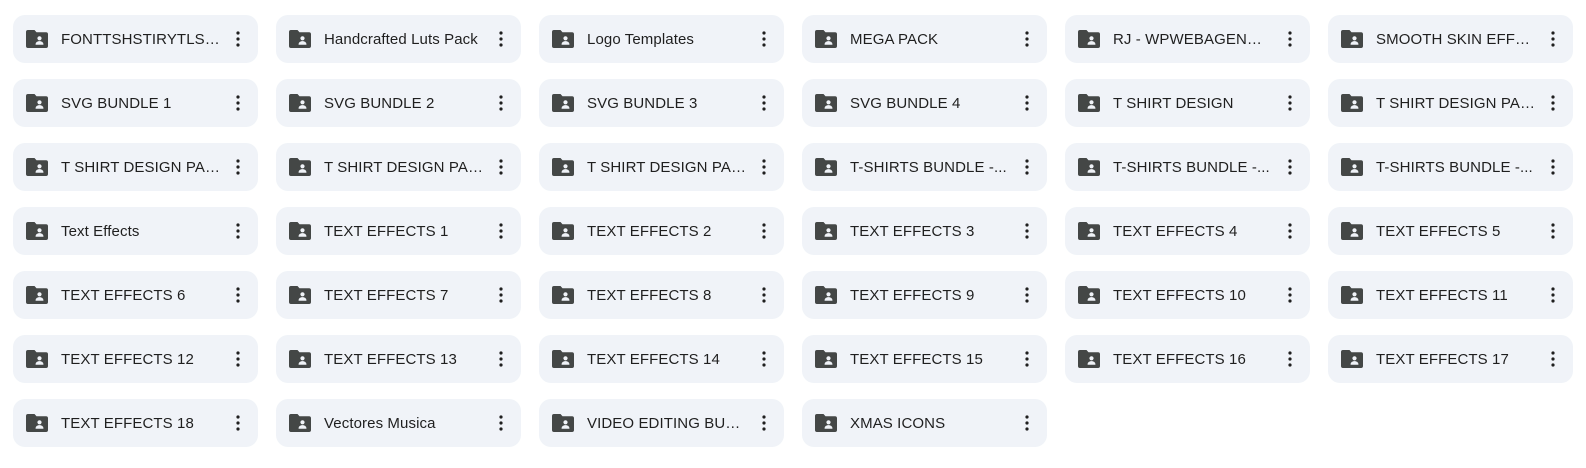 The height and width of the screenshot is (468, 1586). What do you see at coordinates (924, 39) in the screenshot?
I see `folder-tile: MEGA PACK` at bounding box center [924, 39].